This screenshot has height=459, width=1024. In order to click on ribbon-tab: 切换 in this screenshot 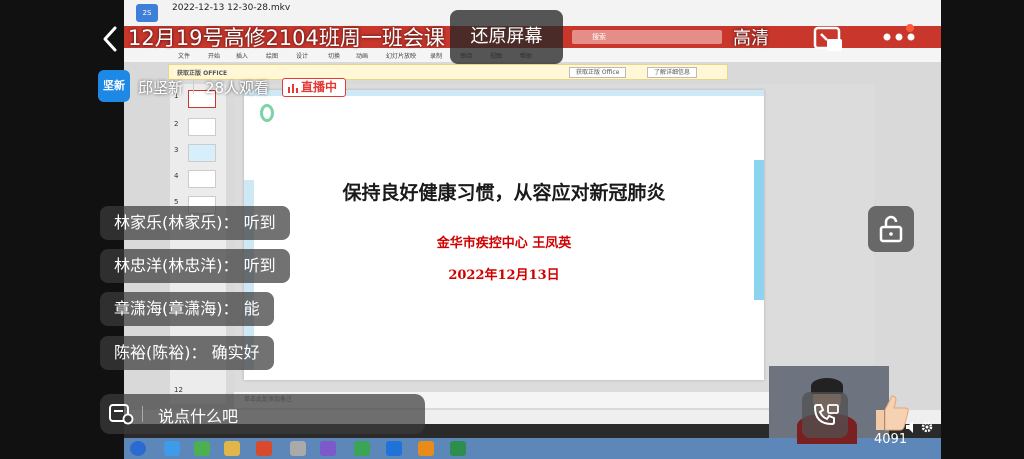, I will do `click(334, 56)`.